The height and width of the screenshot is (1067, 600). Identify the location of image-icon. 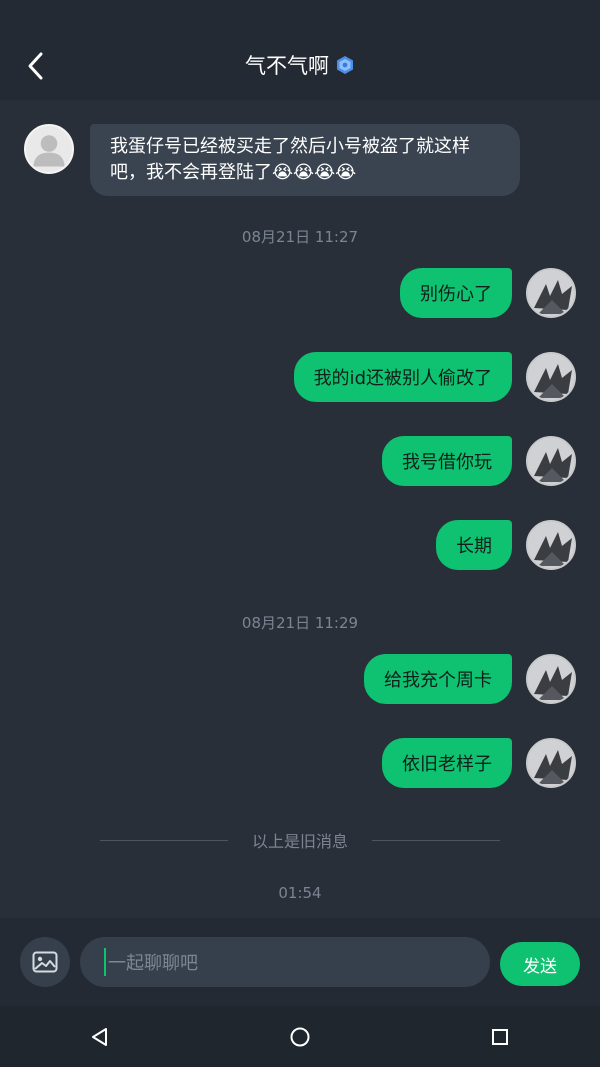
(45, 962).